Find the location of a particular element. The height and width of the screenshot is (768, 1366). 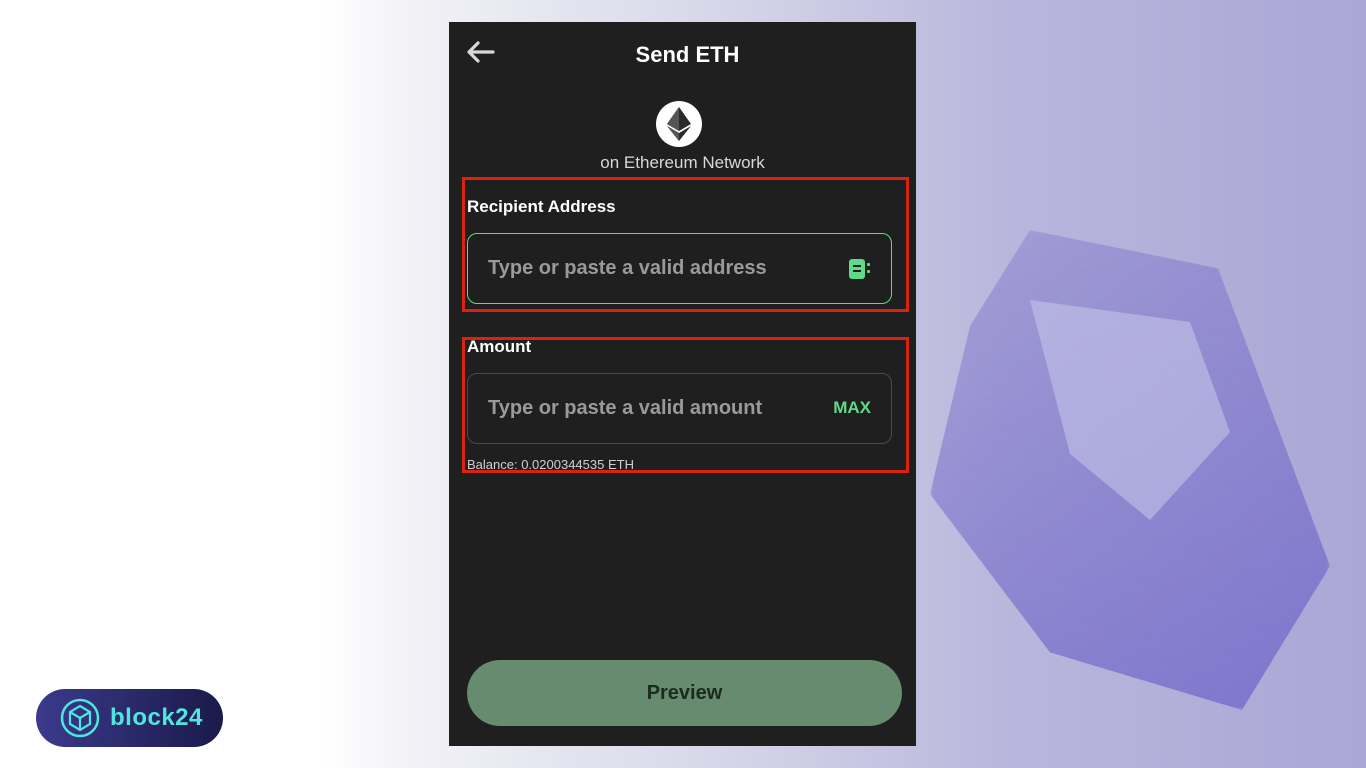

recipient-field is located at coordinates (679, 268).